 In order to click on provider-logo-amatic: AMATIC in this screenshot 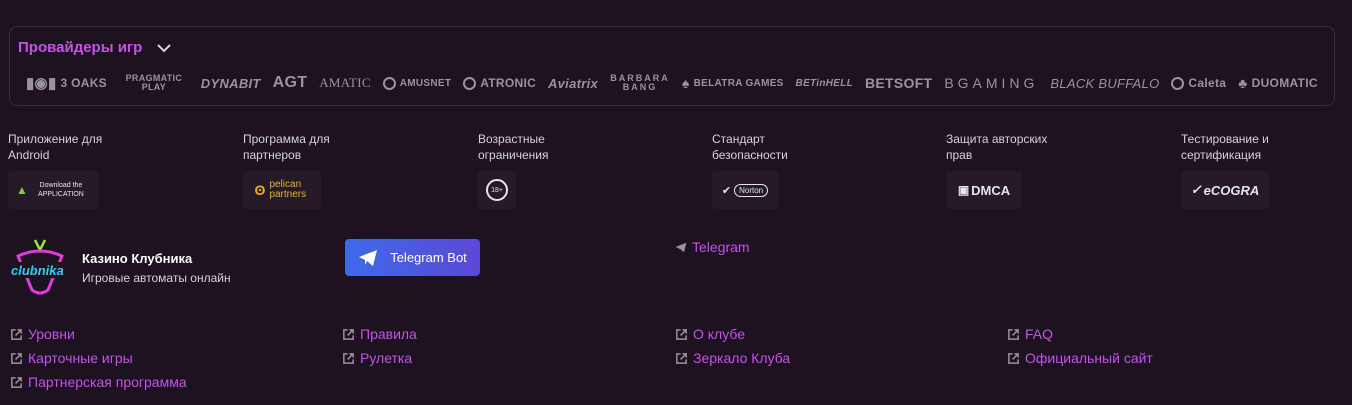, I will do `click(345, 83)`.